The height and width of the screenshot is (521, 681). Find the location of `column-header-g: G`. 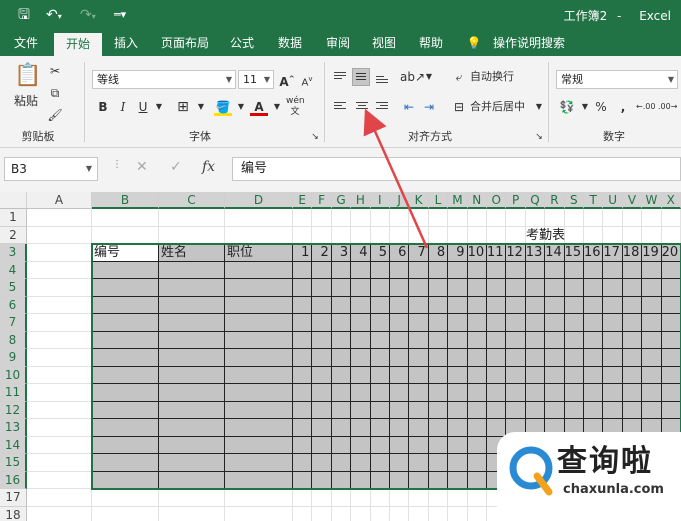

column-header-g: G is located at coordinates (341, 200).